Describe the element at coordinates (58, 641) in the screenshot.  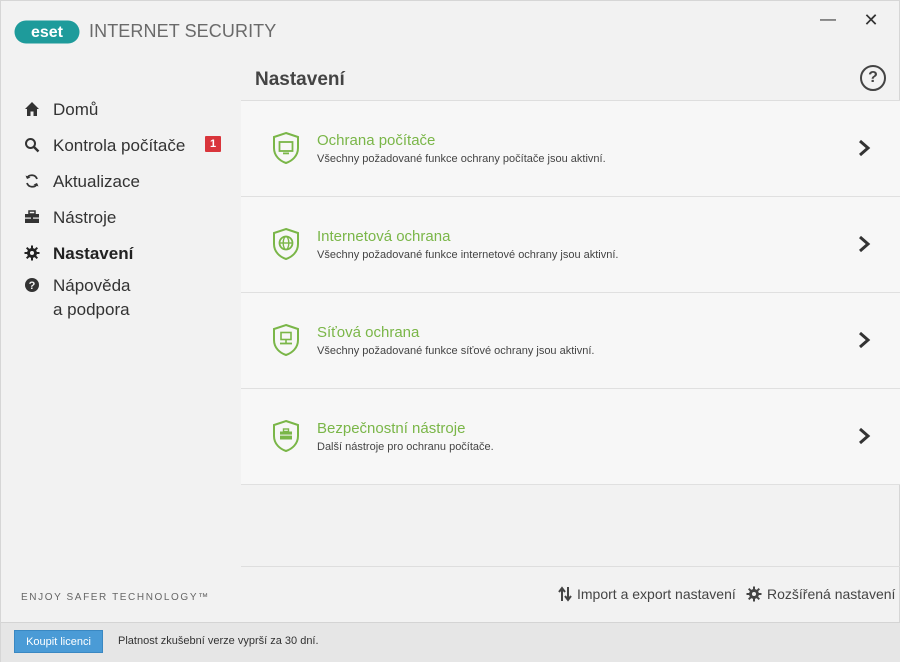
I see `buy-license-button: Koupit licenci` at that location.